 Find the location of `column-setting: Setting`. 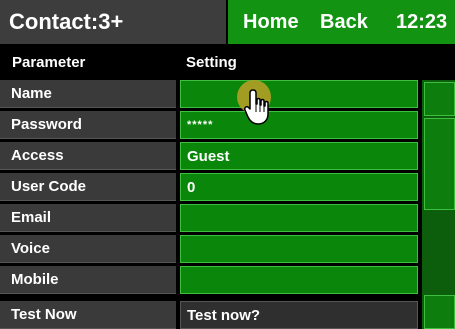

column-setting: Setting is located at coordinates (211, 62).